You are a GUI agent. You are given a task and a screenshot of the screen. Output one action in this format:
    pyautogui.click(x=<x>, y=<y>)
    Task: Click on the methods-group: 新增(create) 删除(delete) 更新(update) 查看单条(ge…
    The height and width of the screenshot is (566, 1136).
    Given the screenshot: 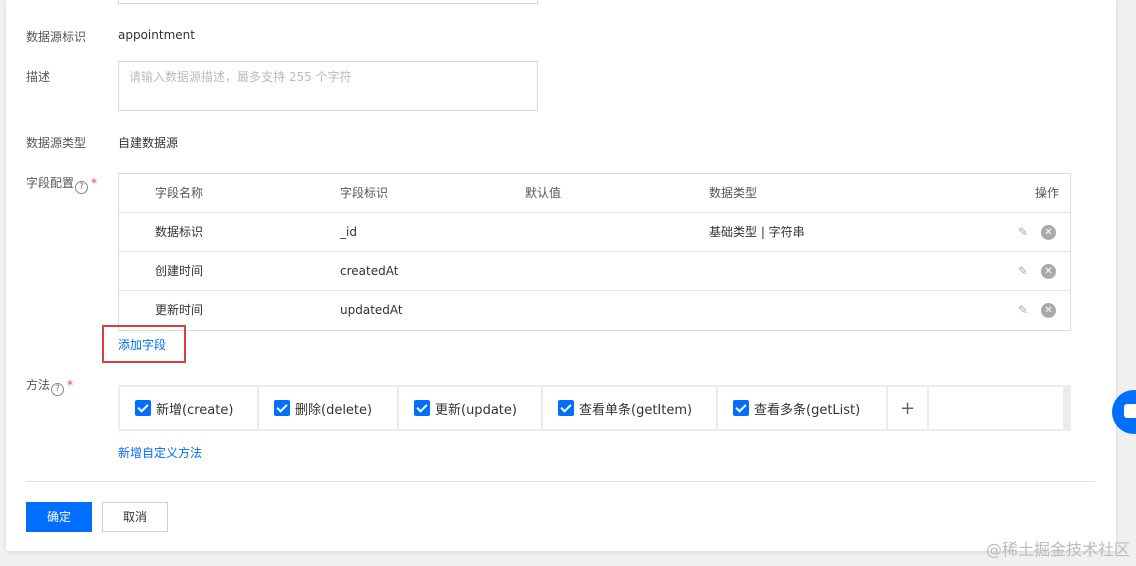 What is the action you would take?
    pyautogui.click(x=594, y=408)
    